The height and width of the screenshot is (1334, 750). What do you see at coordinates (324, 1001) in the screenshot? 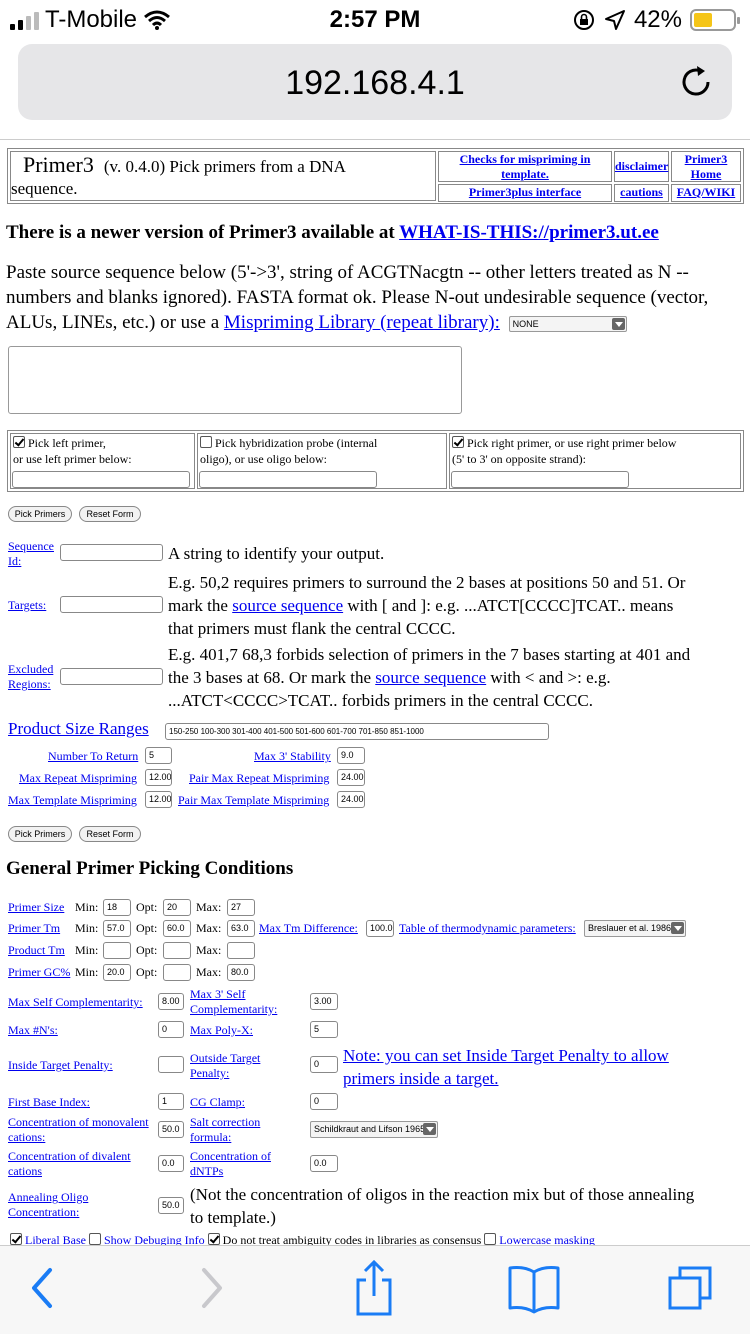
I see `self3-comp-input: 3.00` at bounding box center [324, 1001].